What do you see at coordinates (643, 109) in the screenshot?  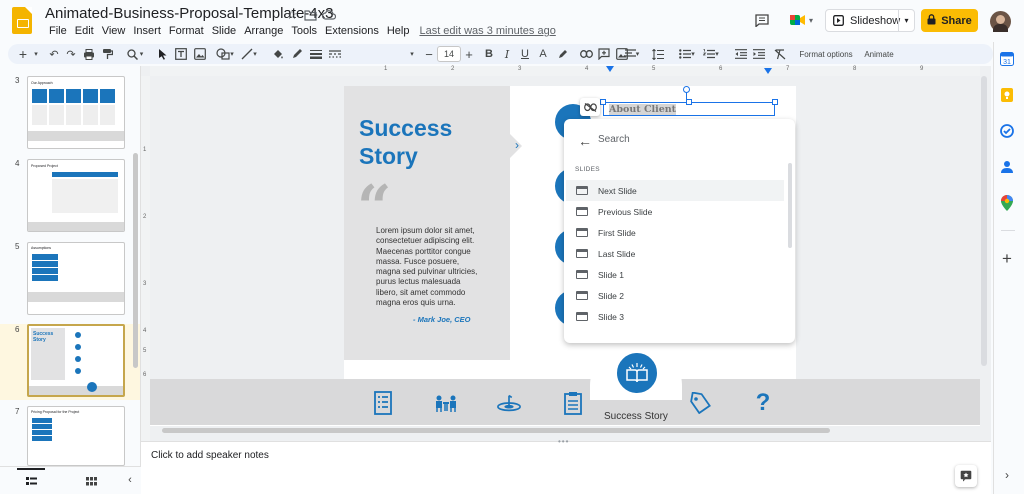 I see `about-client-text: About Client` at bounding box center [643, 109].